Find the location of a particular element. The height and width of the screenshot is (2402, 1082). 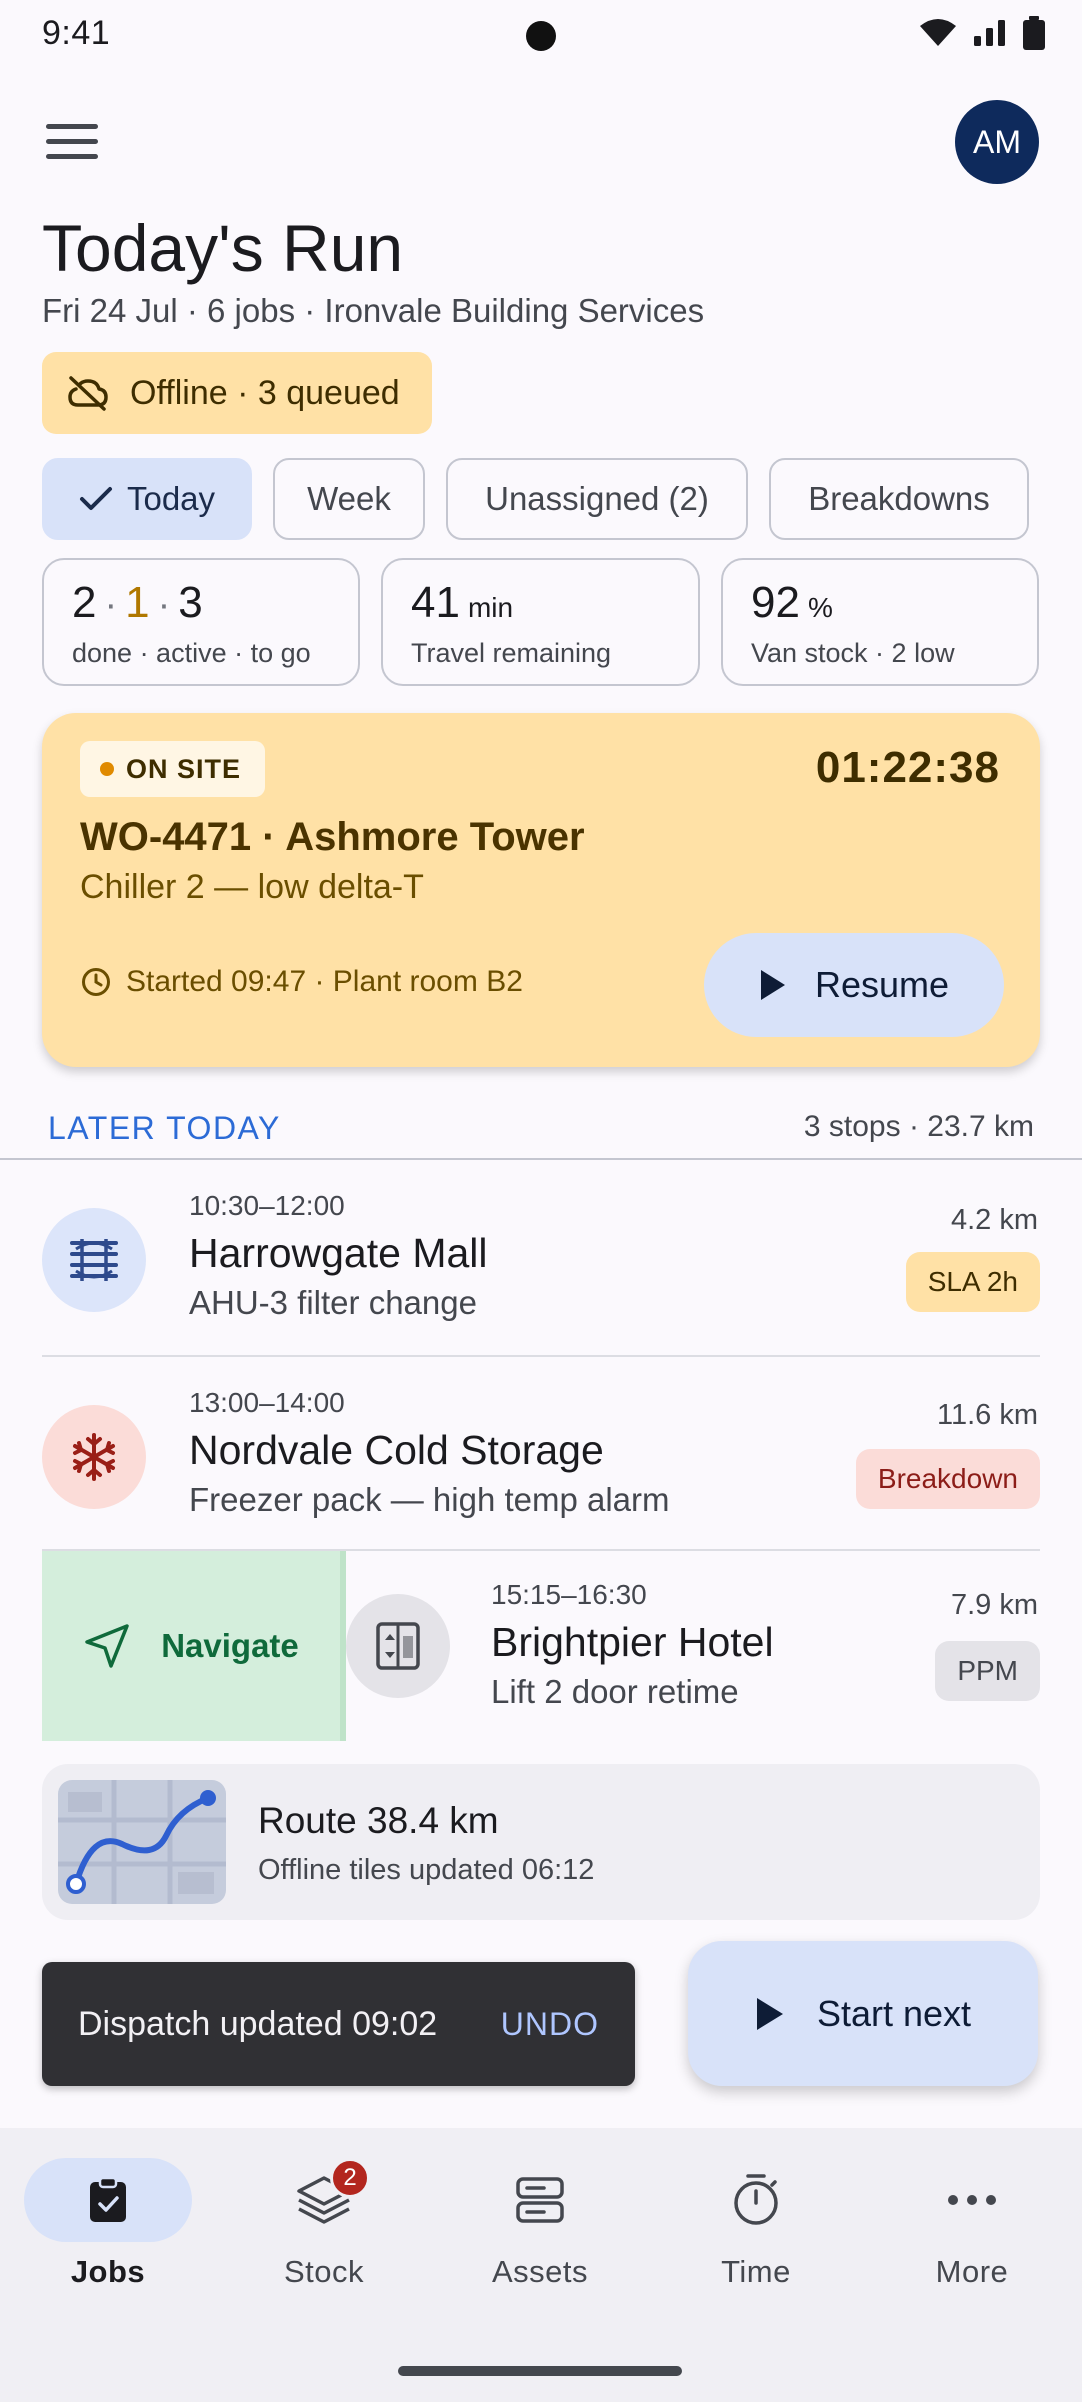

nav-item-jobs: Jobs is located at coordinates (108, 2224).